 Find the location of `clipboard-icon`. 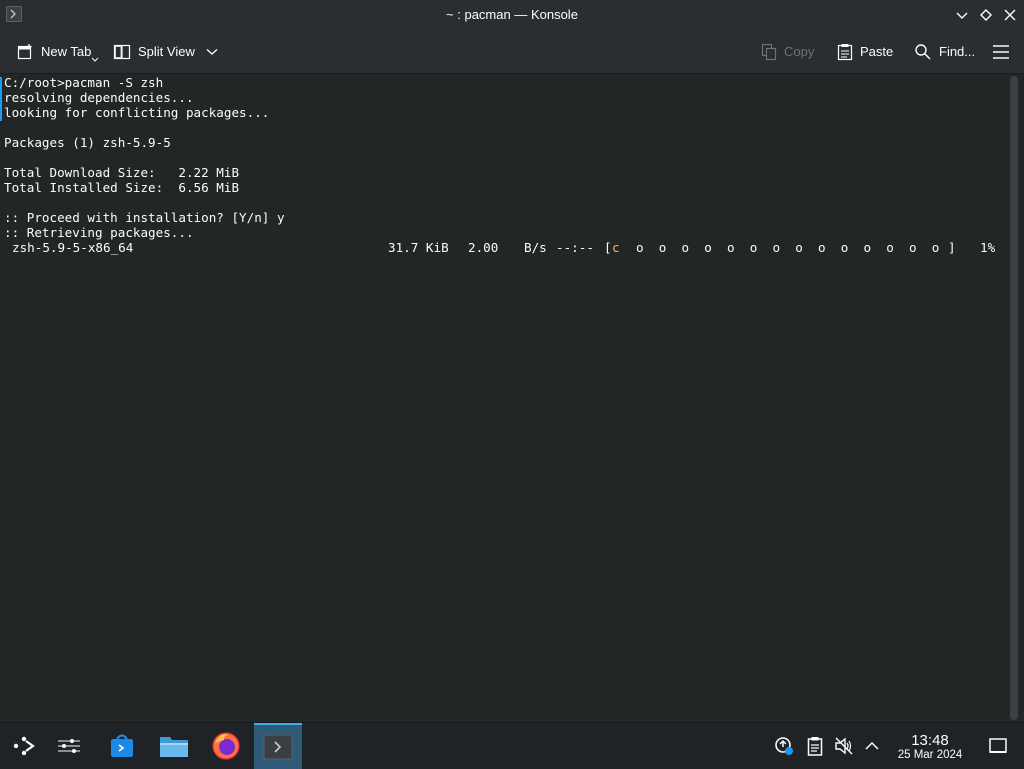

clipboard-icon is located at coordinates (815, 746).